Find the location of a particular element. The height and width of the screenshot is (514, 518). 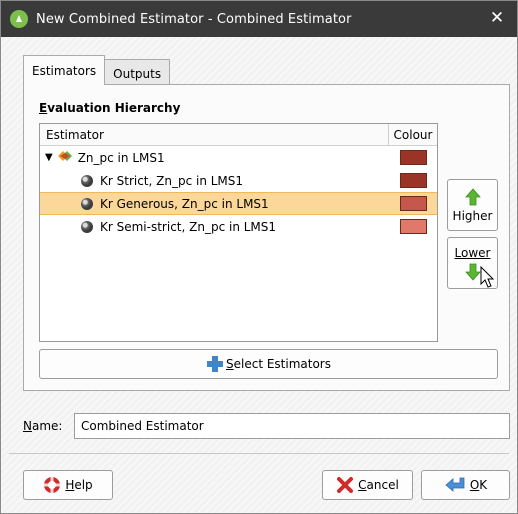

mouse-cursor-icon is located at coordinates (487, 277).